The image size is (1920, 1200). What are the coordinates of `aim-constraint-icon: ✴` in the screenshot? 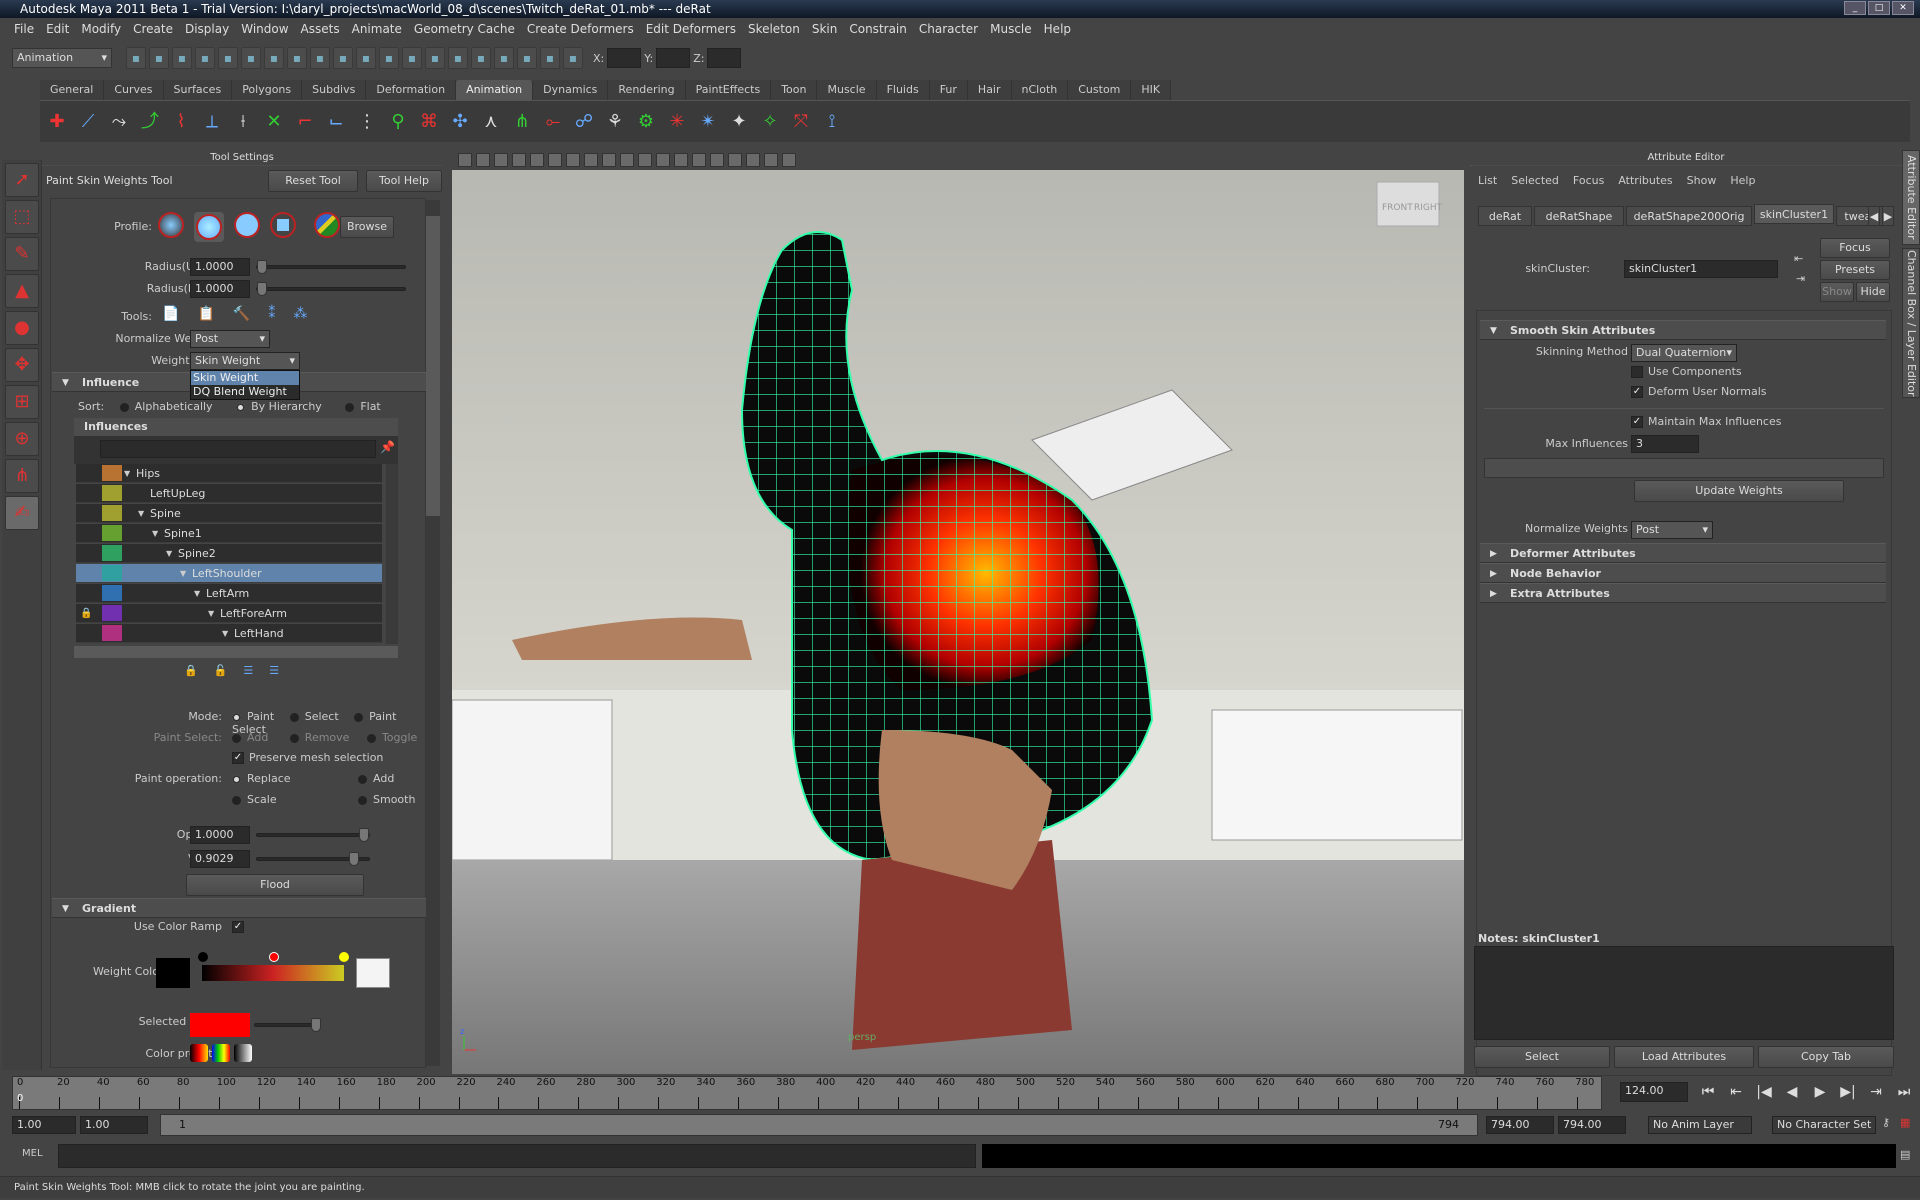 It's located at (708, 122).